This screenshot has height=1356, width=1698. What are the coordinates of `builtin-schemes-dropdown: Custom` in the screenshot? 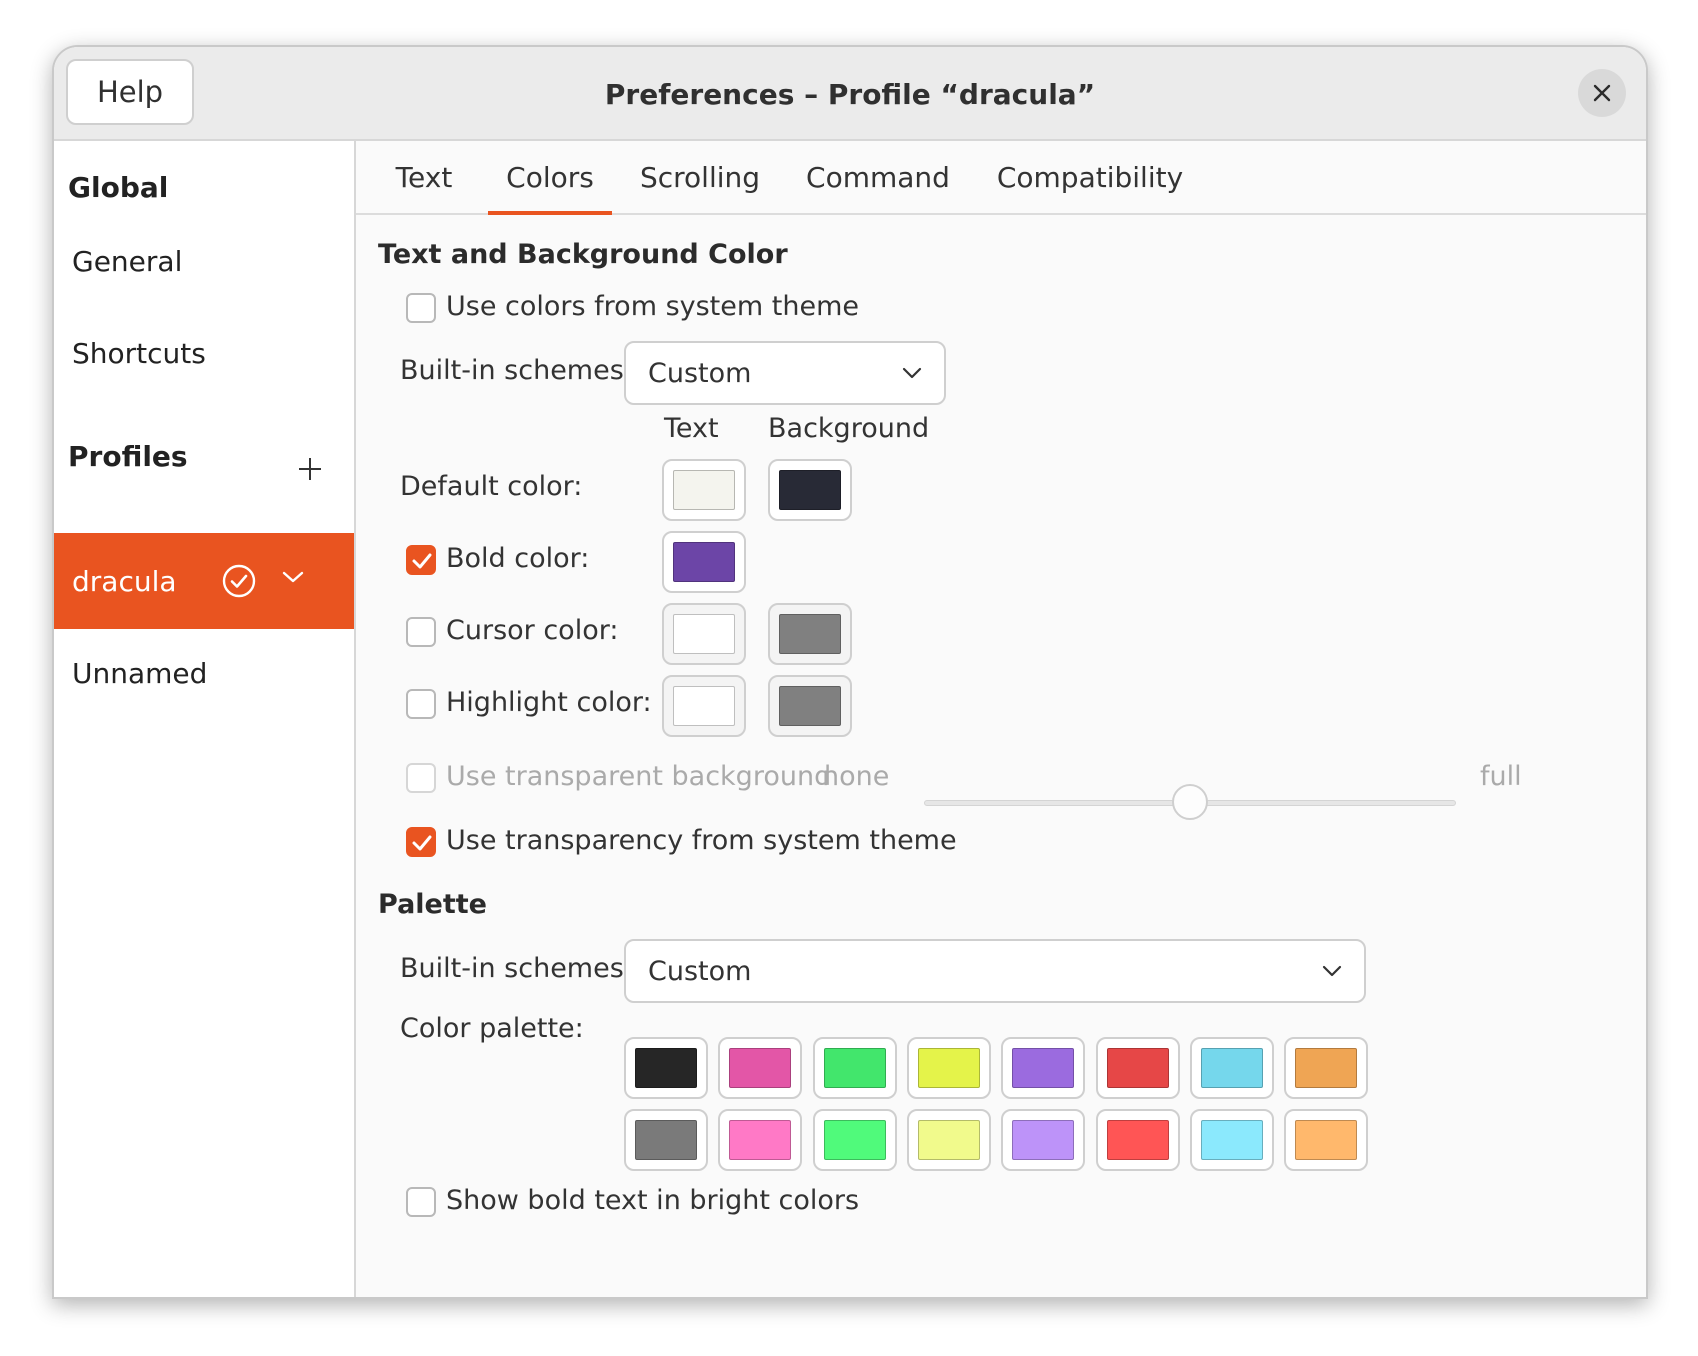 It's located at (785, 373).